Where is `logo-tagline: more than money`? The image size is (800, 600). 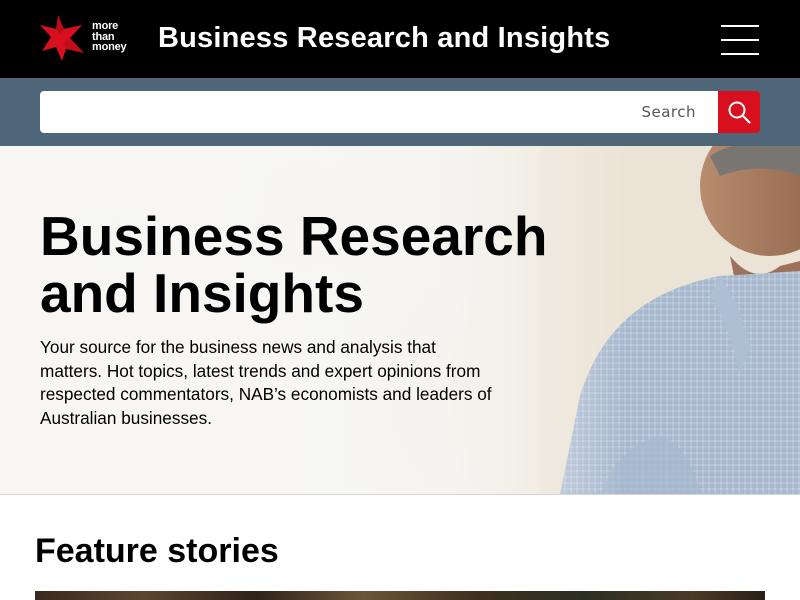
logo-tagline: more than money is located at coordinates (109, 36).